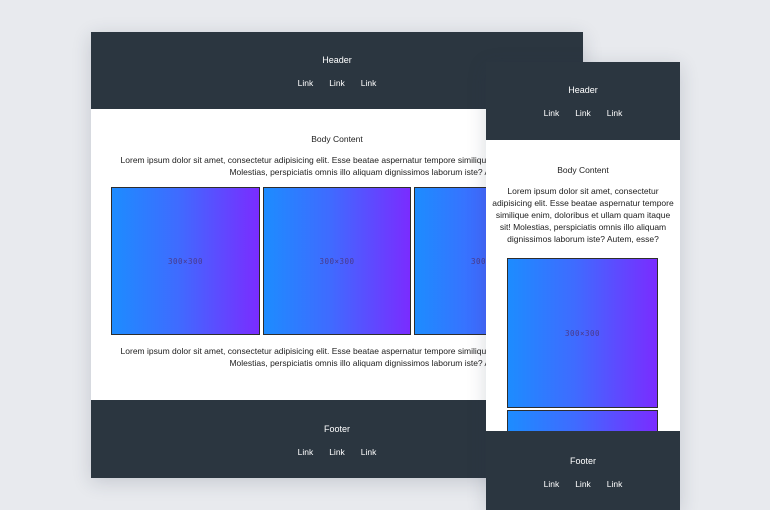 This screenshot has width=770, height=510. I want to click on mobile-header: Header Link Link Link, so click(583, 101).